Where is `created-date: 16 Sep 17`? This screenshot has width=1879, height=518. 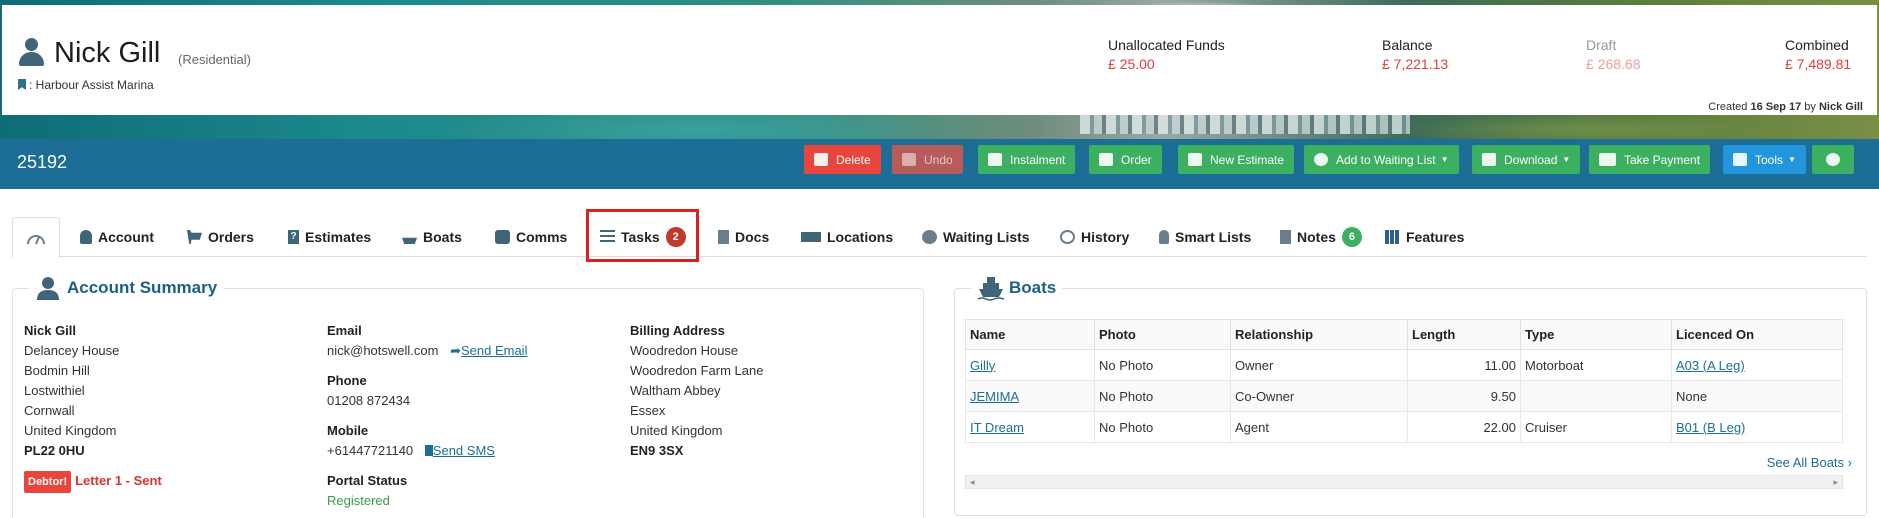
created-date: 16 Sep 17 is located at coordinates (1776, 107).